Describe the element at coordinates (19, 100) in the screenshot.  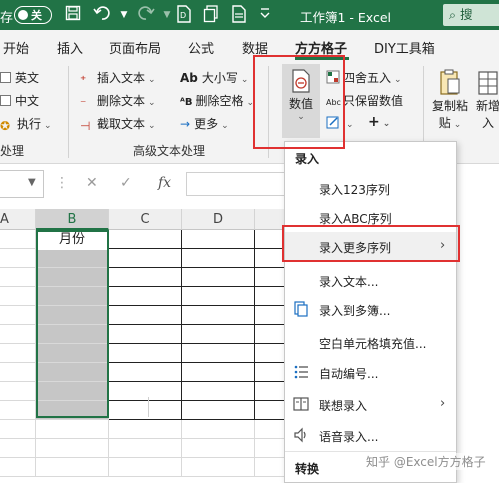
I see `chinese-option: 中文` at that location.